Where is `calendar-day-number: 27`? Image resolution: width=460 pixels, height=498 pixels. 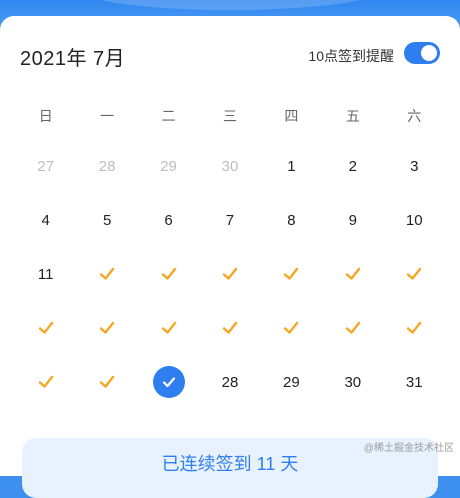 calendar-day-number: 27 is located at coordinates (46, 166).